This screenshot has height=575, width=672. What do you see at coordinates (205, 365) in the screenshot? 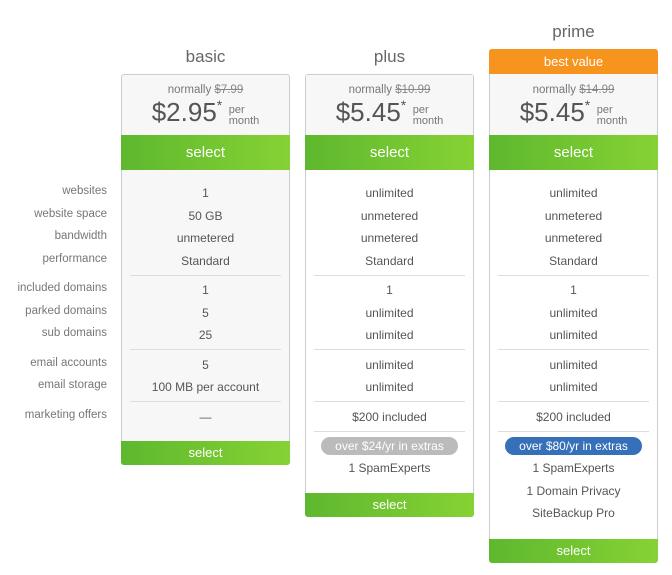
I see `value-email-accounts: 5` at bounding box center [205, 365].